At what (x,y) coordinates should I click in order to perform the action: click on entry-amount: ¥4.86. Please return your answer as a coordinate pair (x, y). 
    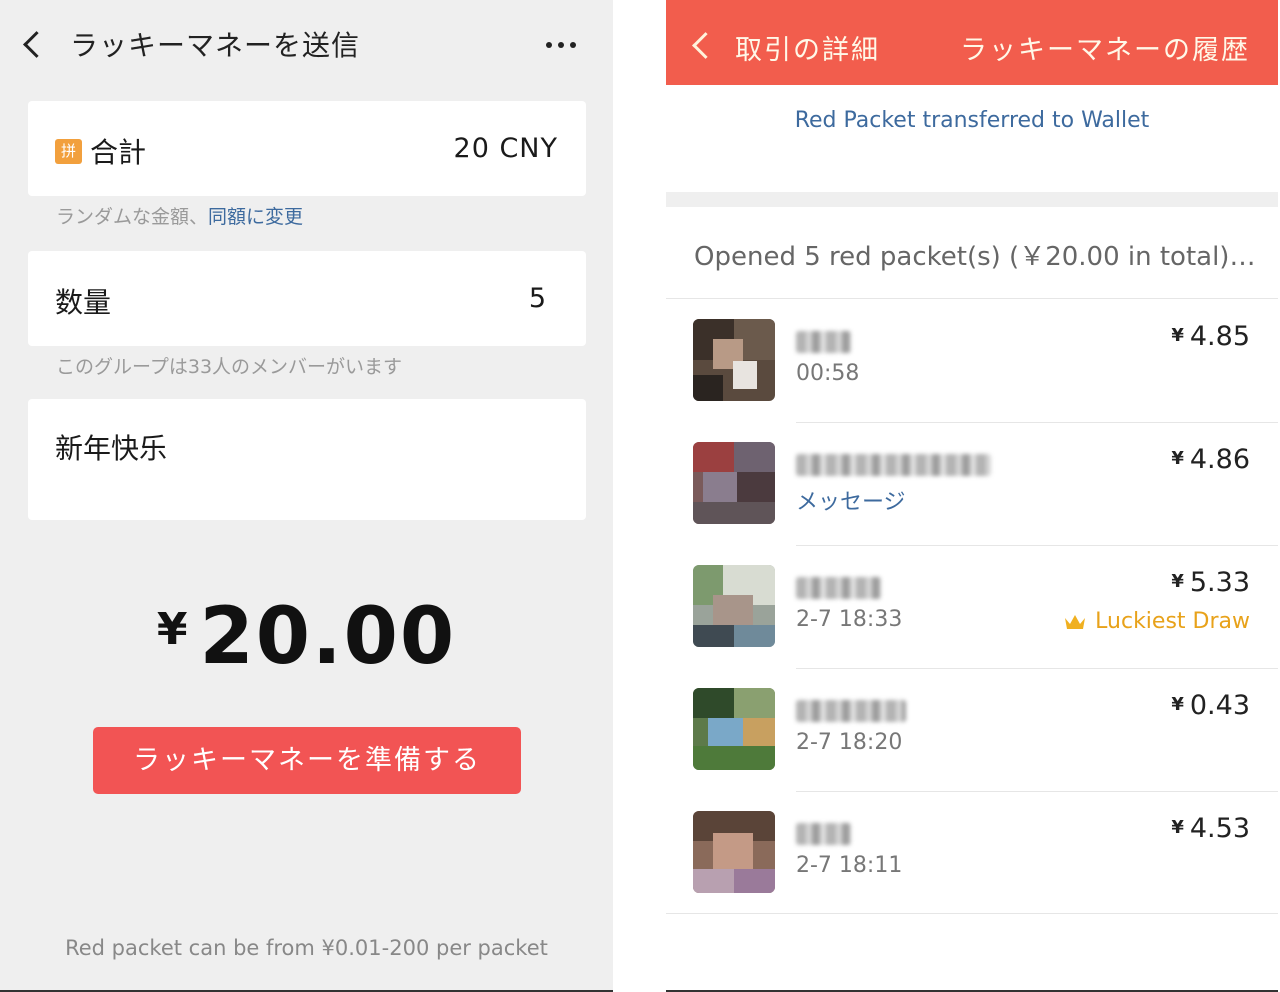
    Looking at the image, I should click on (1210, 459).